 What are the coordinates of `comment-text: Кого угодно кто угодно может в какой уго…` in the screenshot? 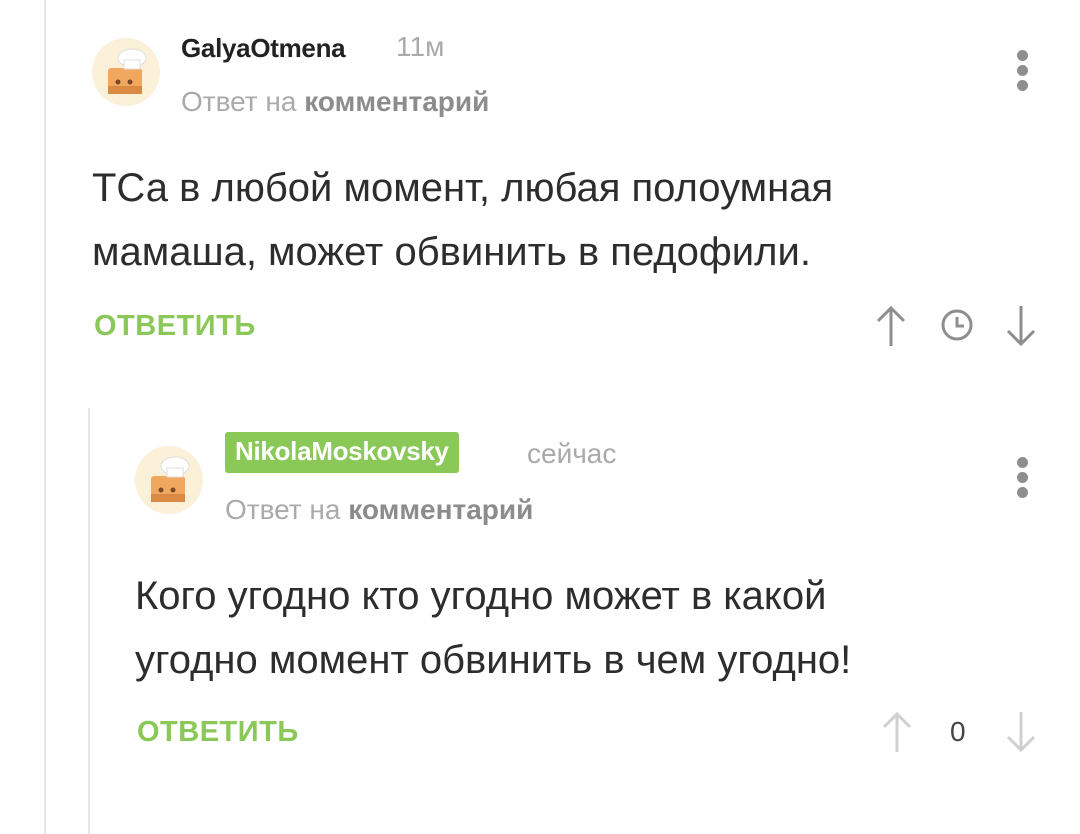 It's located at (493, 628).